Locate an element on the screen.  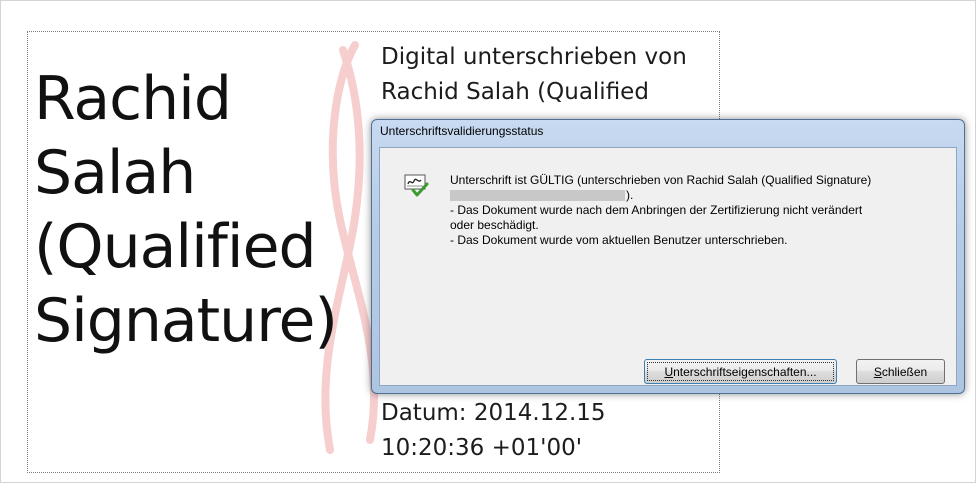
button-mnemonic: S is located at coordinates (877, 371).